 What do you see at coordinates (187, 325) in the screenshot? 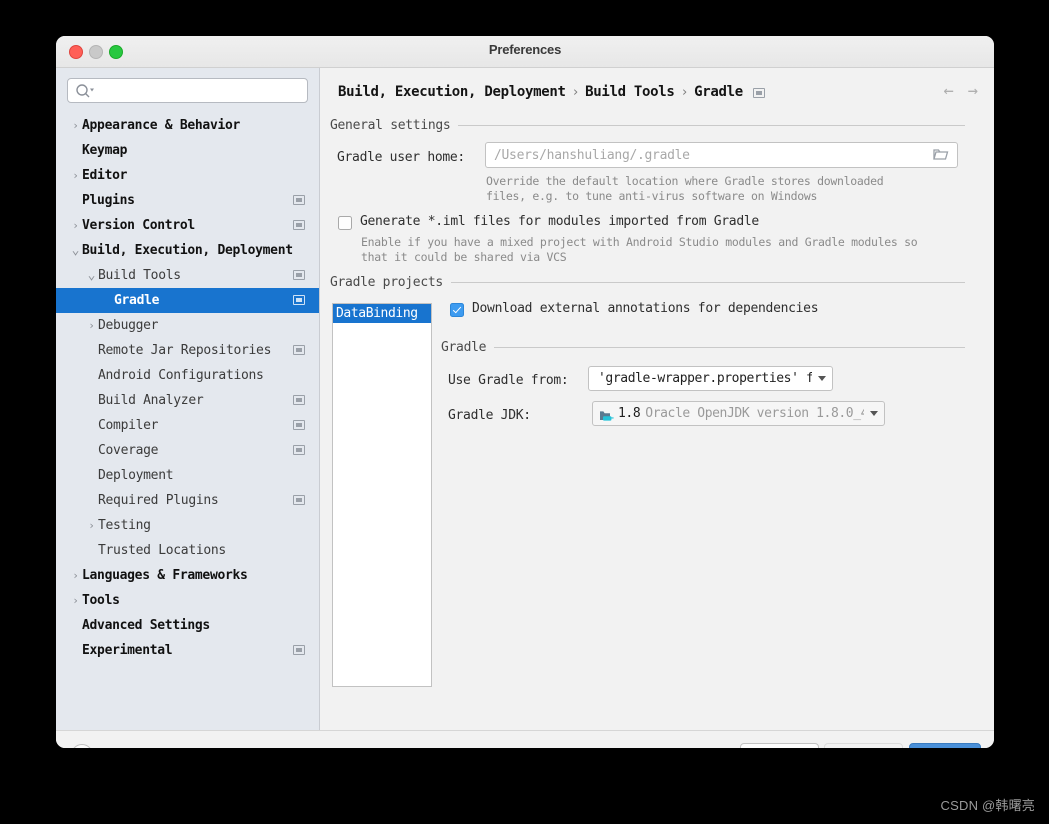
I see `sidebar-item-debugger: › Debugger` at bounding box center [187, 325].